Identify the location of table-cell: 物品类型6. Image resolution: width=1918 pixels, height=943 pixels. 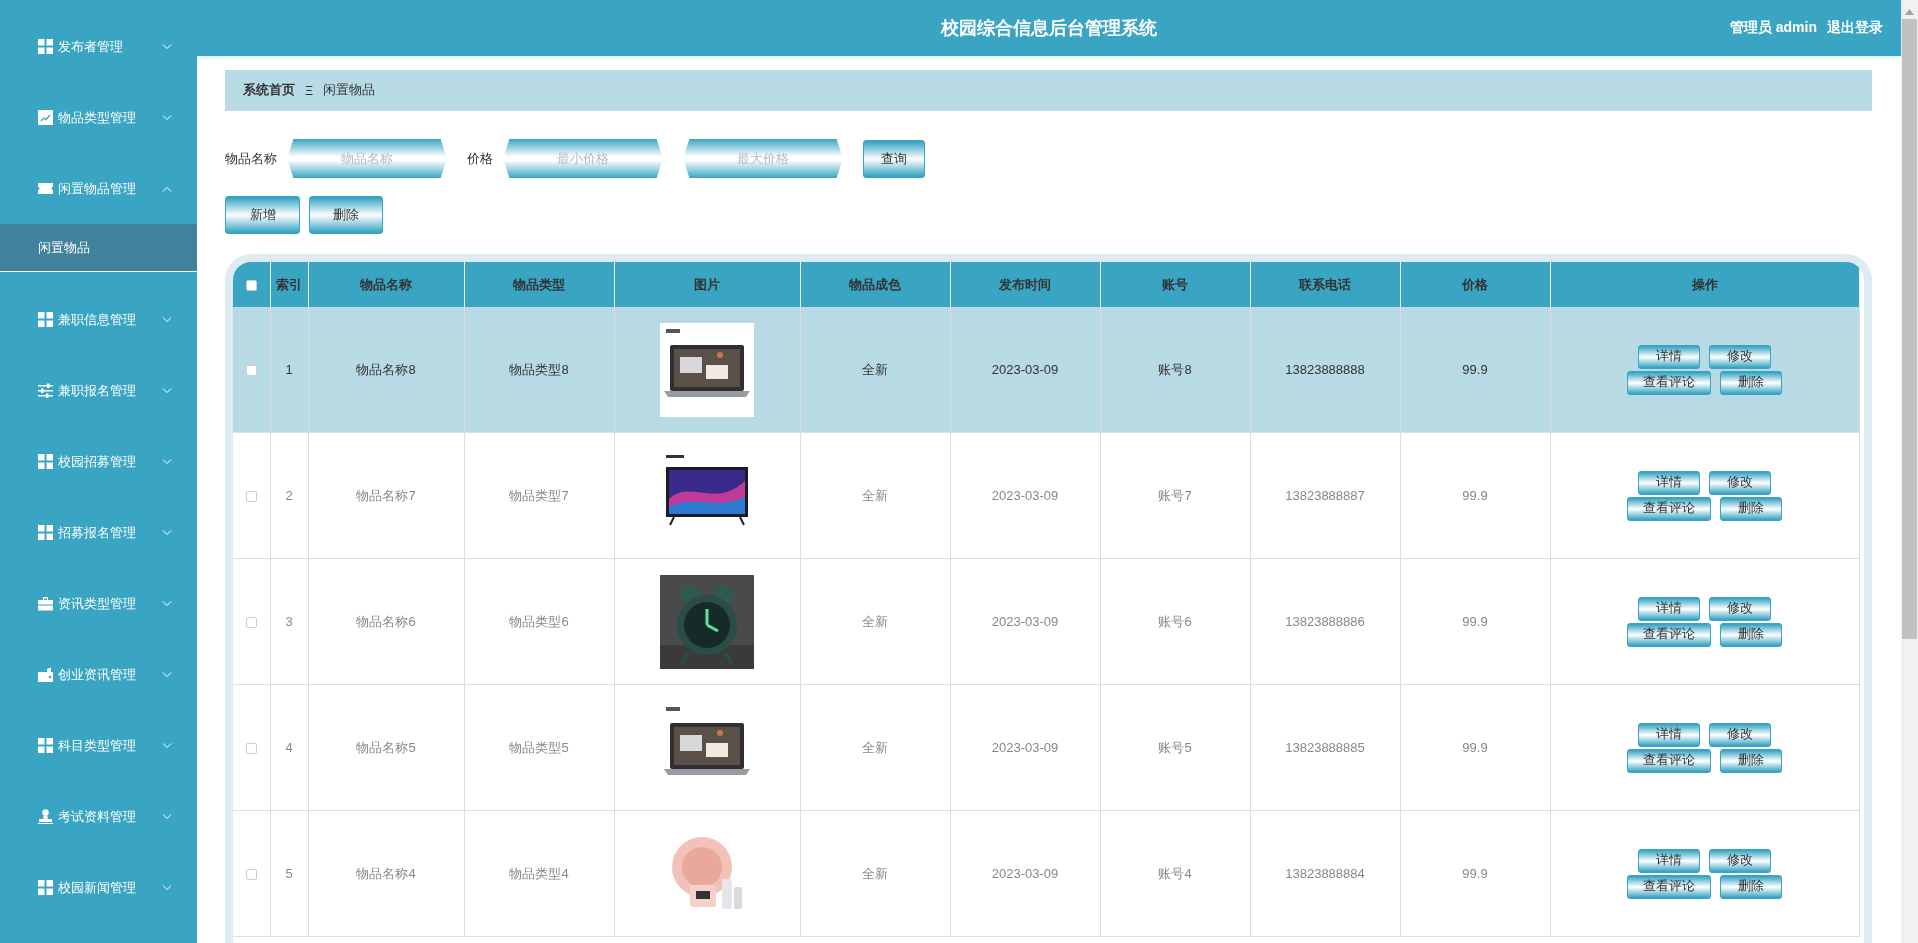
(539, 621).